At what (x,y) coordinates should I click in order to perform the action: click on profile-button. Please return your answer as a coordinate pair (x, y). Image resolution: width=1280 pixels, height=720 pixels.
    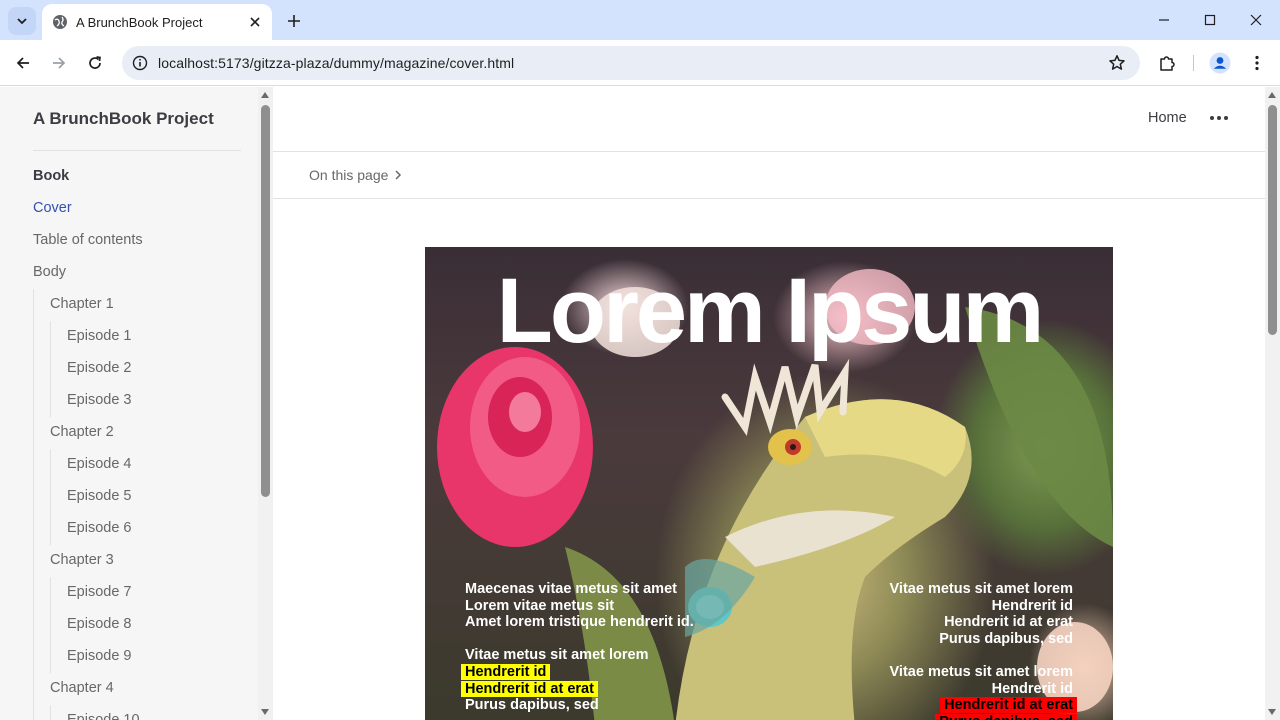
    Looking at the image, I should click on (1220, 63).